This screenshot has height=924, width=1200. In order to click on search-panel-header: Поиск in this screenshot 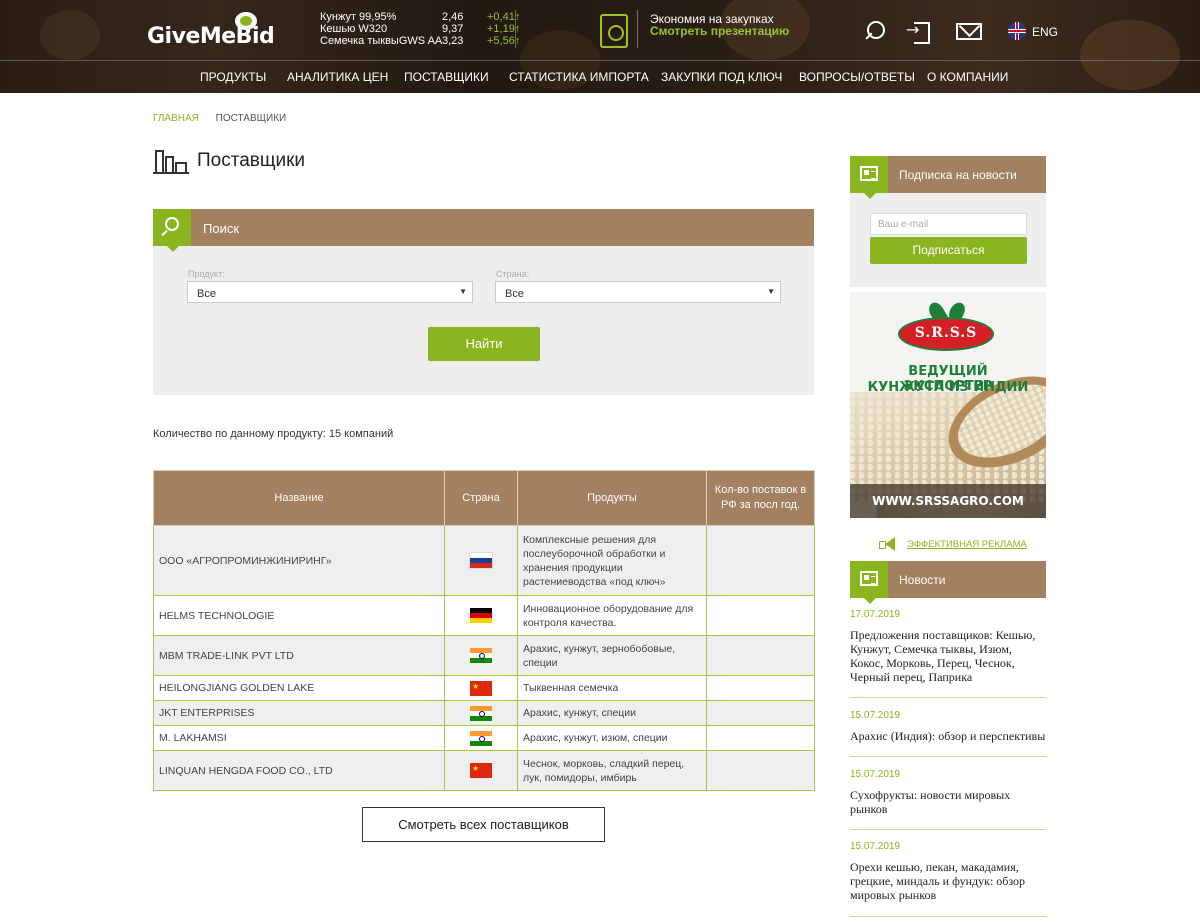, I will do `click(483, 230)`.